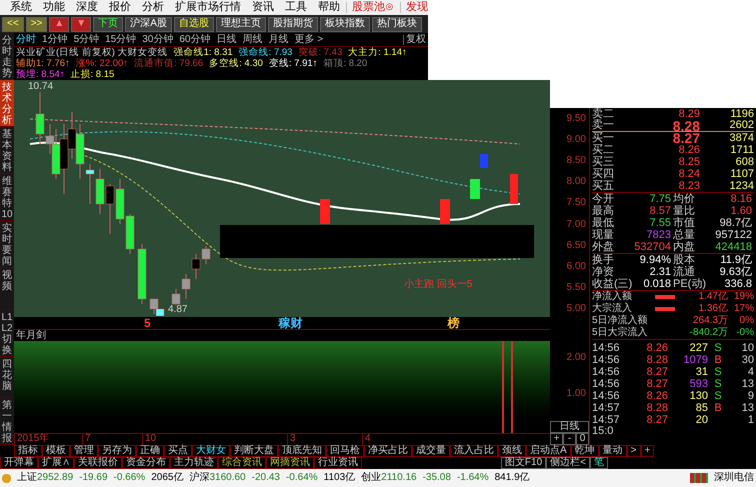 The width and height of the screenshot is (756, 487). Describe the element at coordinates (340, 478) in the screenshot. I see `index-amount: 1103亿` at that location.